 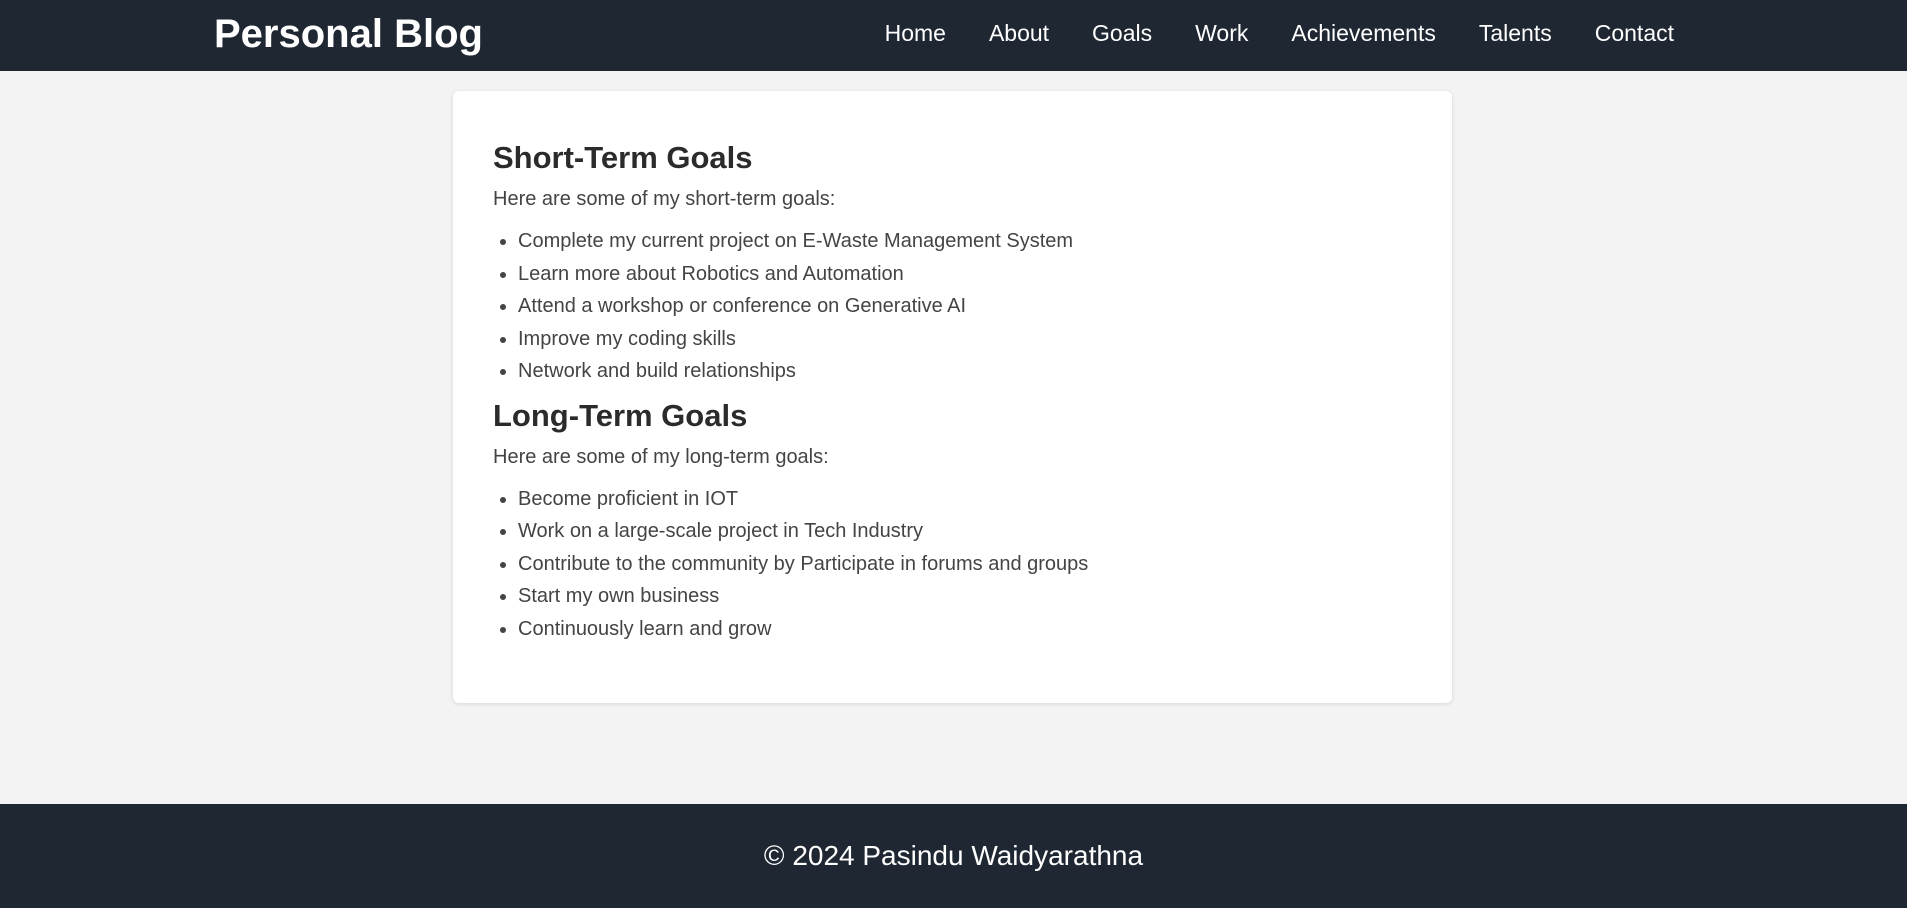 What do you see at coordinates (965, 596) in the screenshot?
I see `list-item: Start my own business` at bounding box center [965, 596].